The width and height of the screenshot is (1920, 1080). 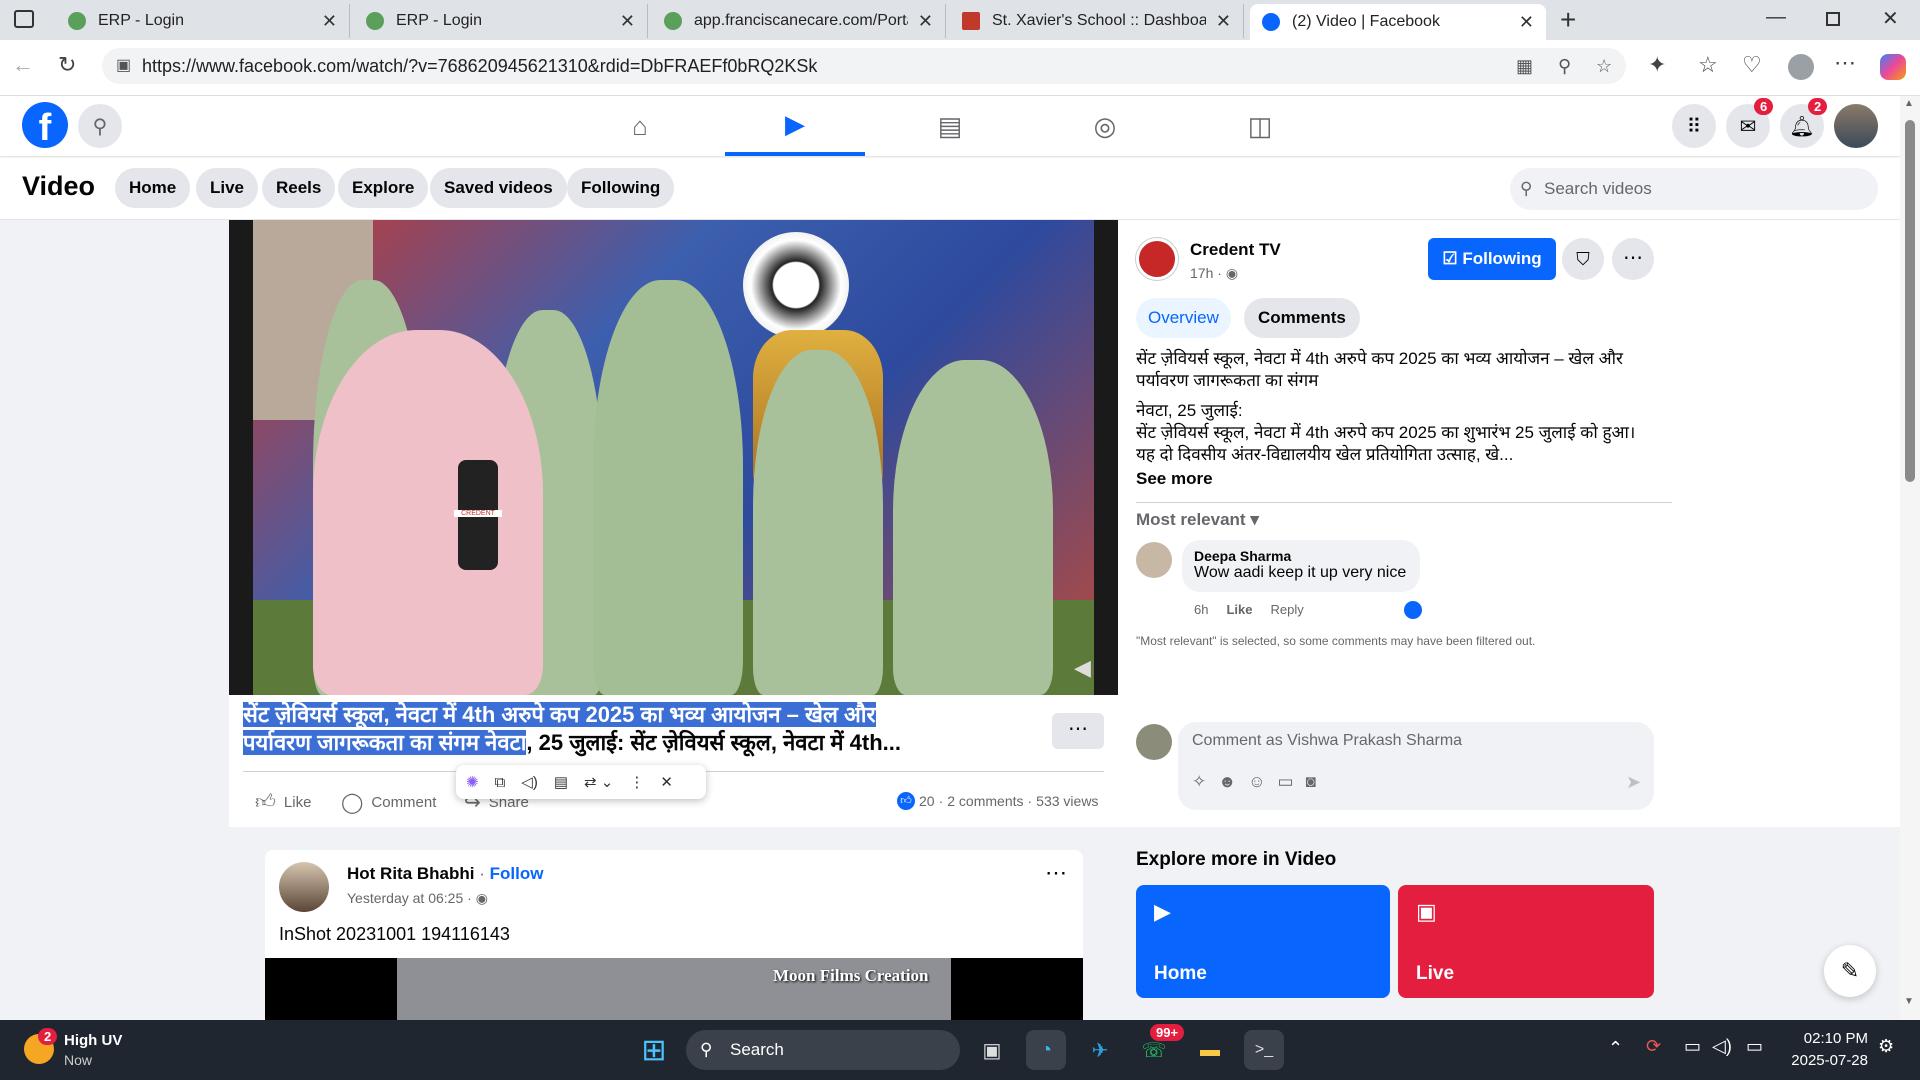 What do you see at coordinates (1890, 18) in the screenshot?
I see `close-window-icon: ✕` at bounding box center [1890, 18].